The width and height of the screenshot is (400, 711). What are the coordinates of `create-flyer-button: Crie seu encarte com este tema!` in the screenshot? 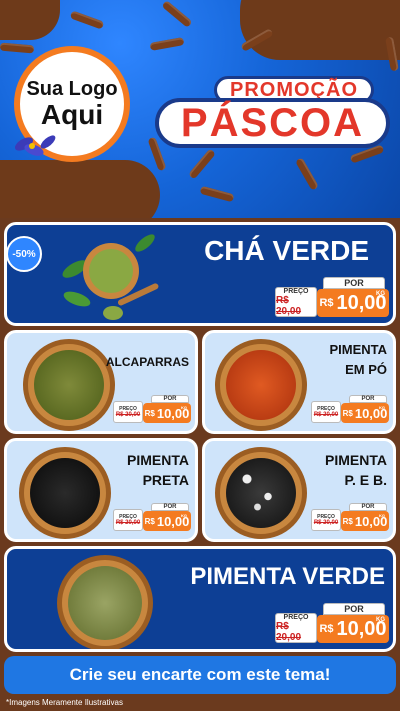 It's located at (200, 675).